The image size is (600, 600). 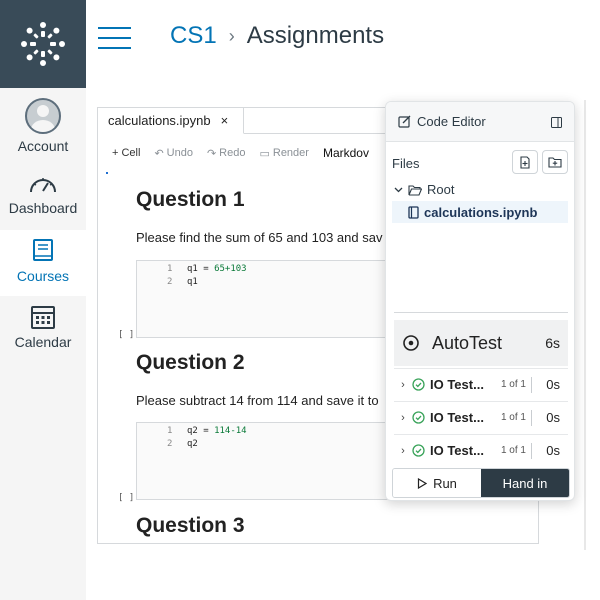 What do you see at coordinates (179, 153) in the screenshot?
I see `undo-label: Undo` at bounding box center [179, 153].